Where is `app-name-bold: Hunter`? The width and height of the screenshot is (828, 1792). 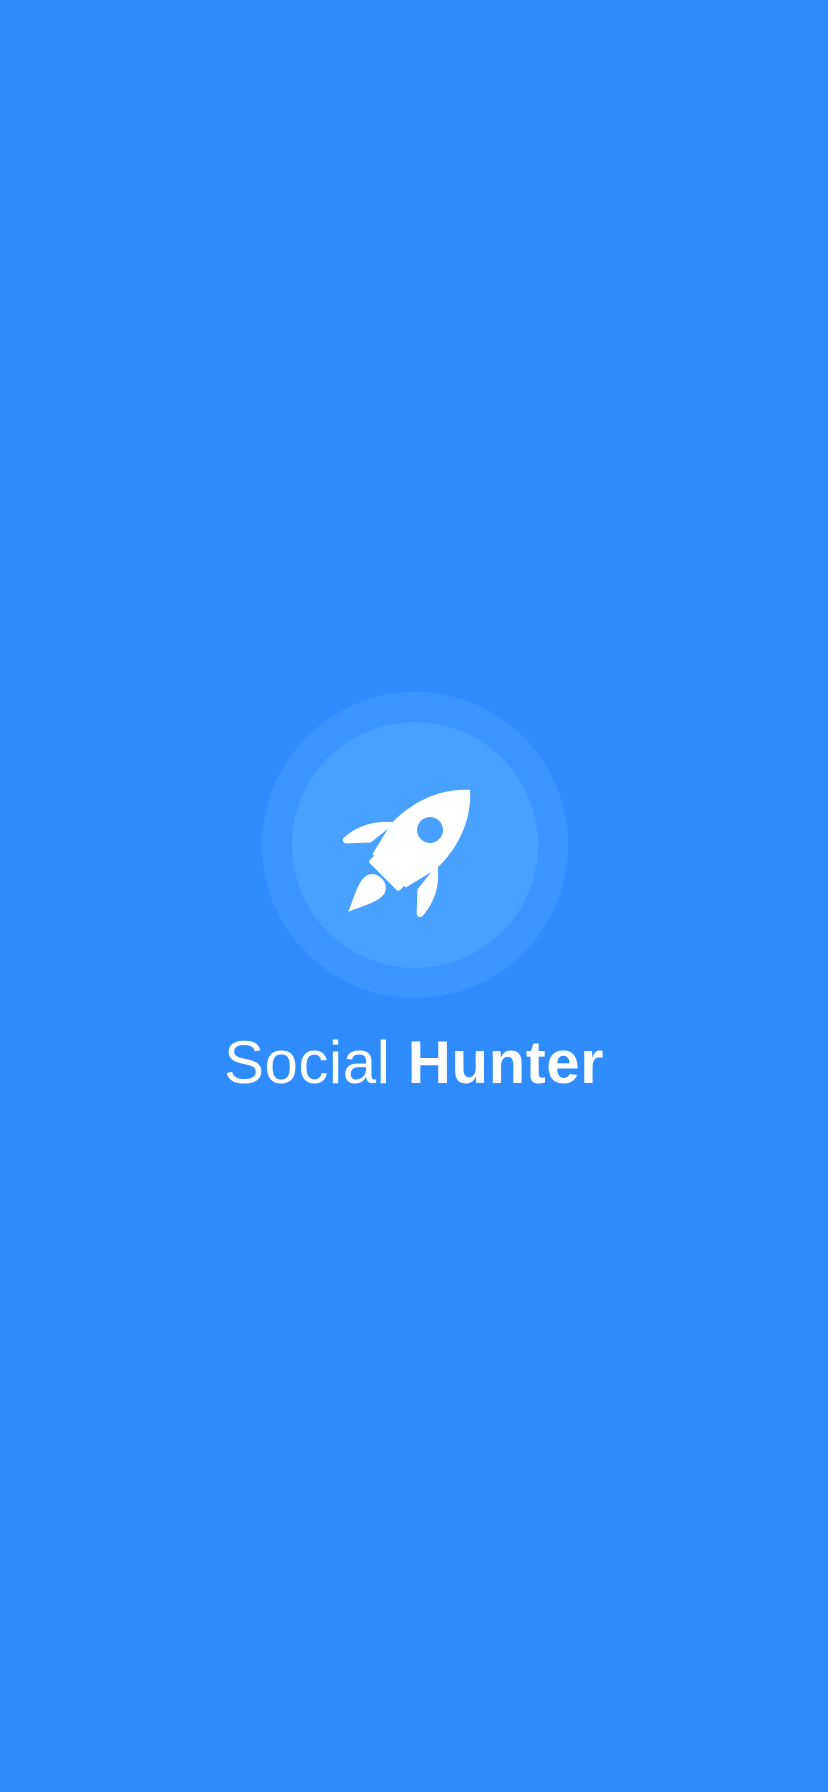 app-name-bold: Hunter is located at coordinates (505, 1062).